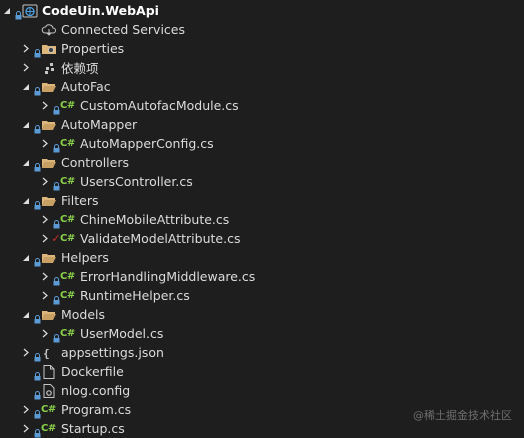  Describe the element at coordinates (93, 48) in the screenshot. I see `node-label: Properties` at that location.